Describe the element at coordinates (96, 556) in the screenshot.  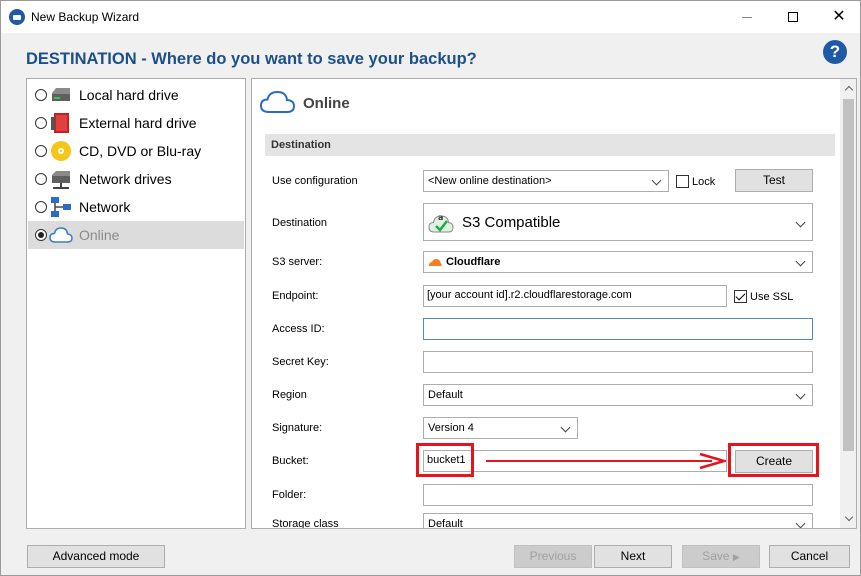
I see `advanced-mode-button: Advanced mode` at that location.